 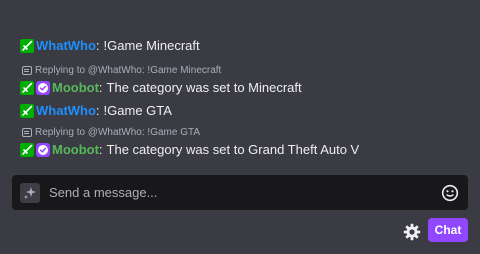 What do you see at coordinates (137, 110) in the screenshot?
I see `message-text: !Game GTA` at bounding box center [137, 110].